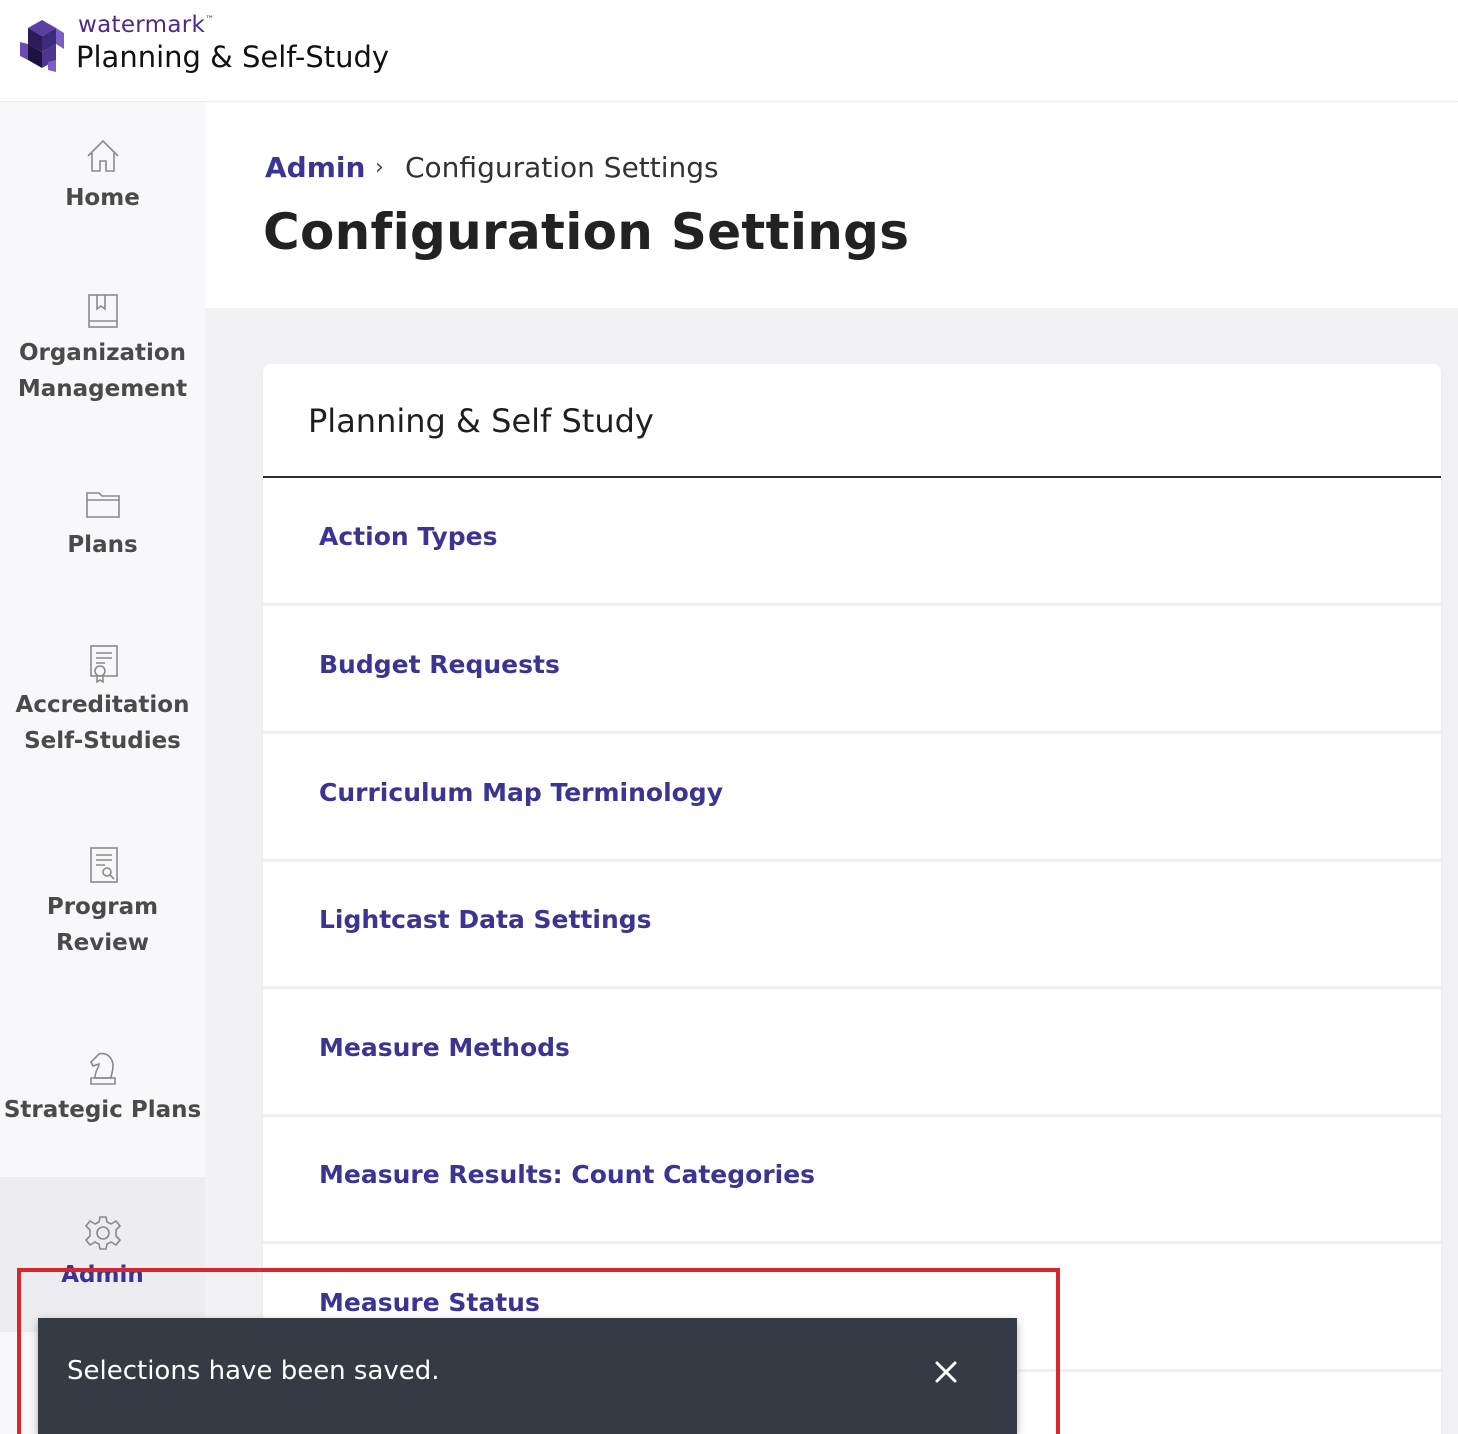 The image size is (1458, 1434). Describe the element at coordinates (102, 1088) in the screenshot. I see `sidebar-item-strategic-plans: Strategic Plans` at that location.